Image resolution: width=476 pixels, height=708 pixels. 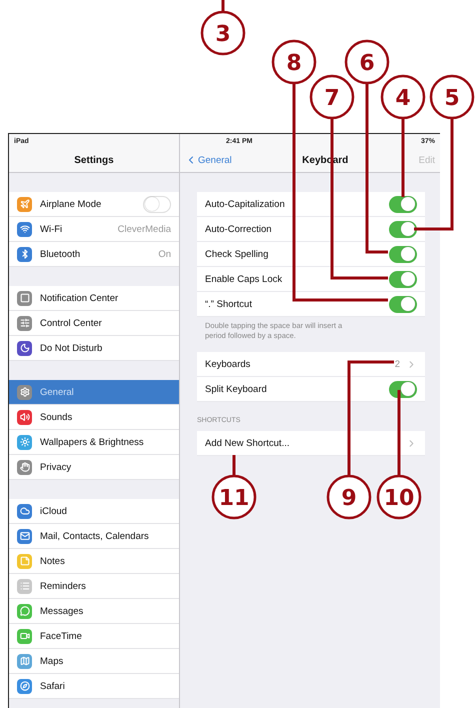 I want to click on item-label: Maps, so click(x=52, y=661).